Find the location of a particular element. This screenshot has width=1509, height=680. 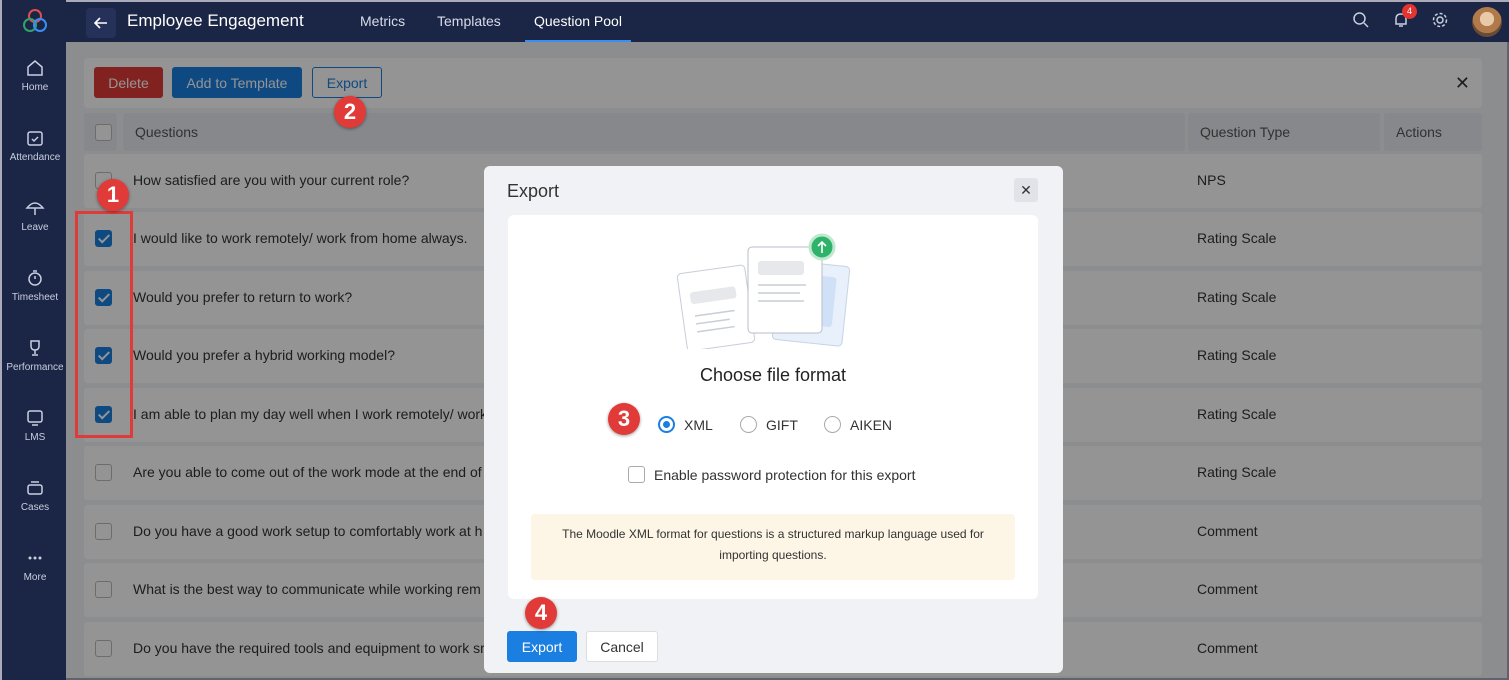

step-marker-3: 3 is located at coordinates (624, 419).